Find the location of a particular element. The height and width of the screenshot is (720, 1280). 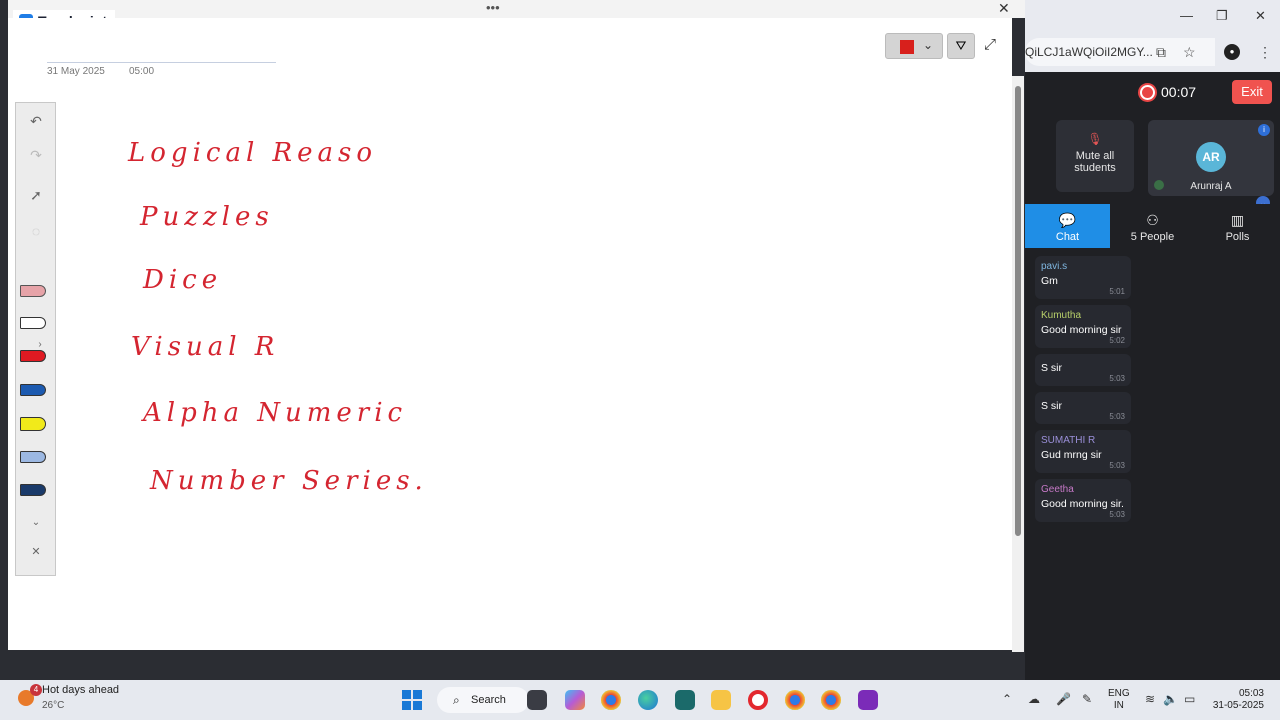

chat-sender: Kumutha is located at coordinates (1061, 315).